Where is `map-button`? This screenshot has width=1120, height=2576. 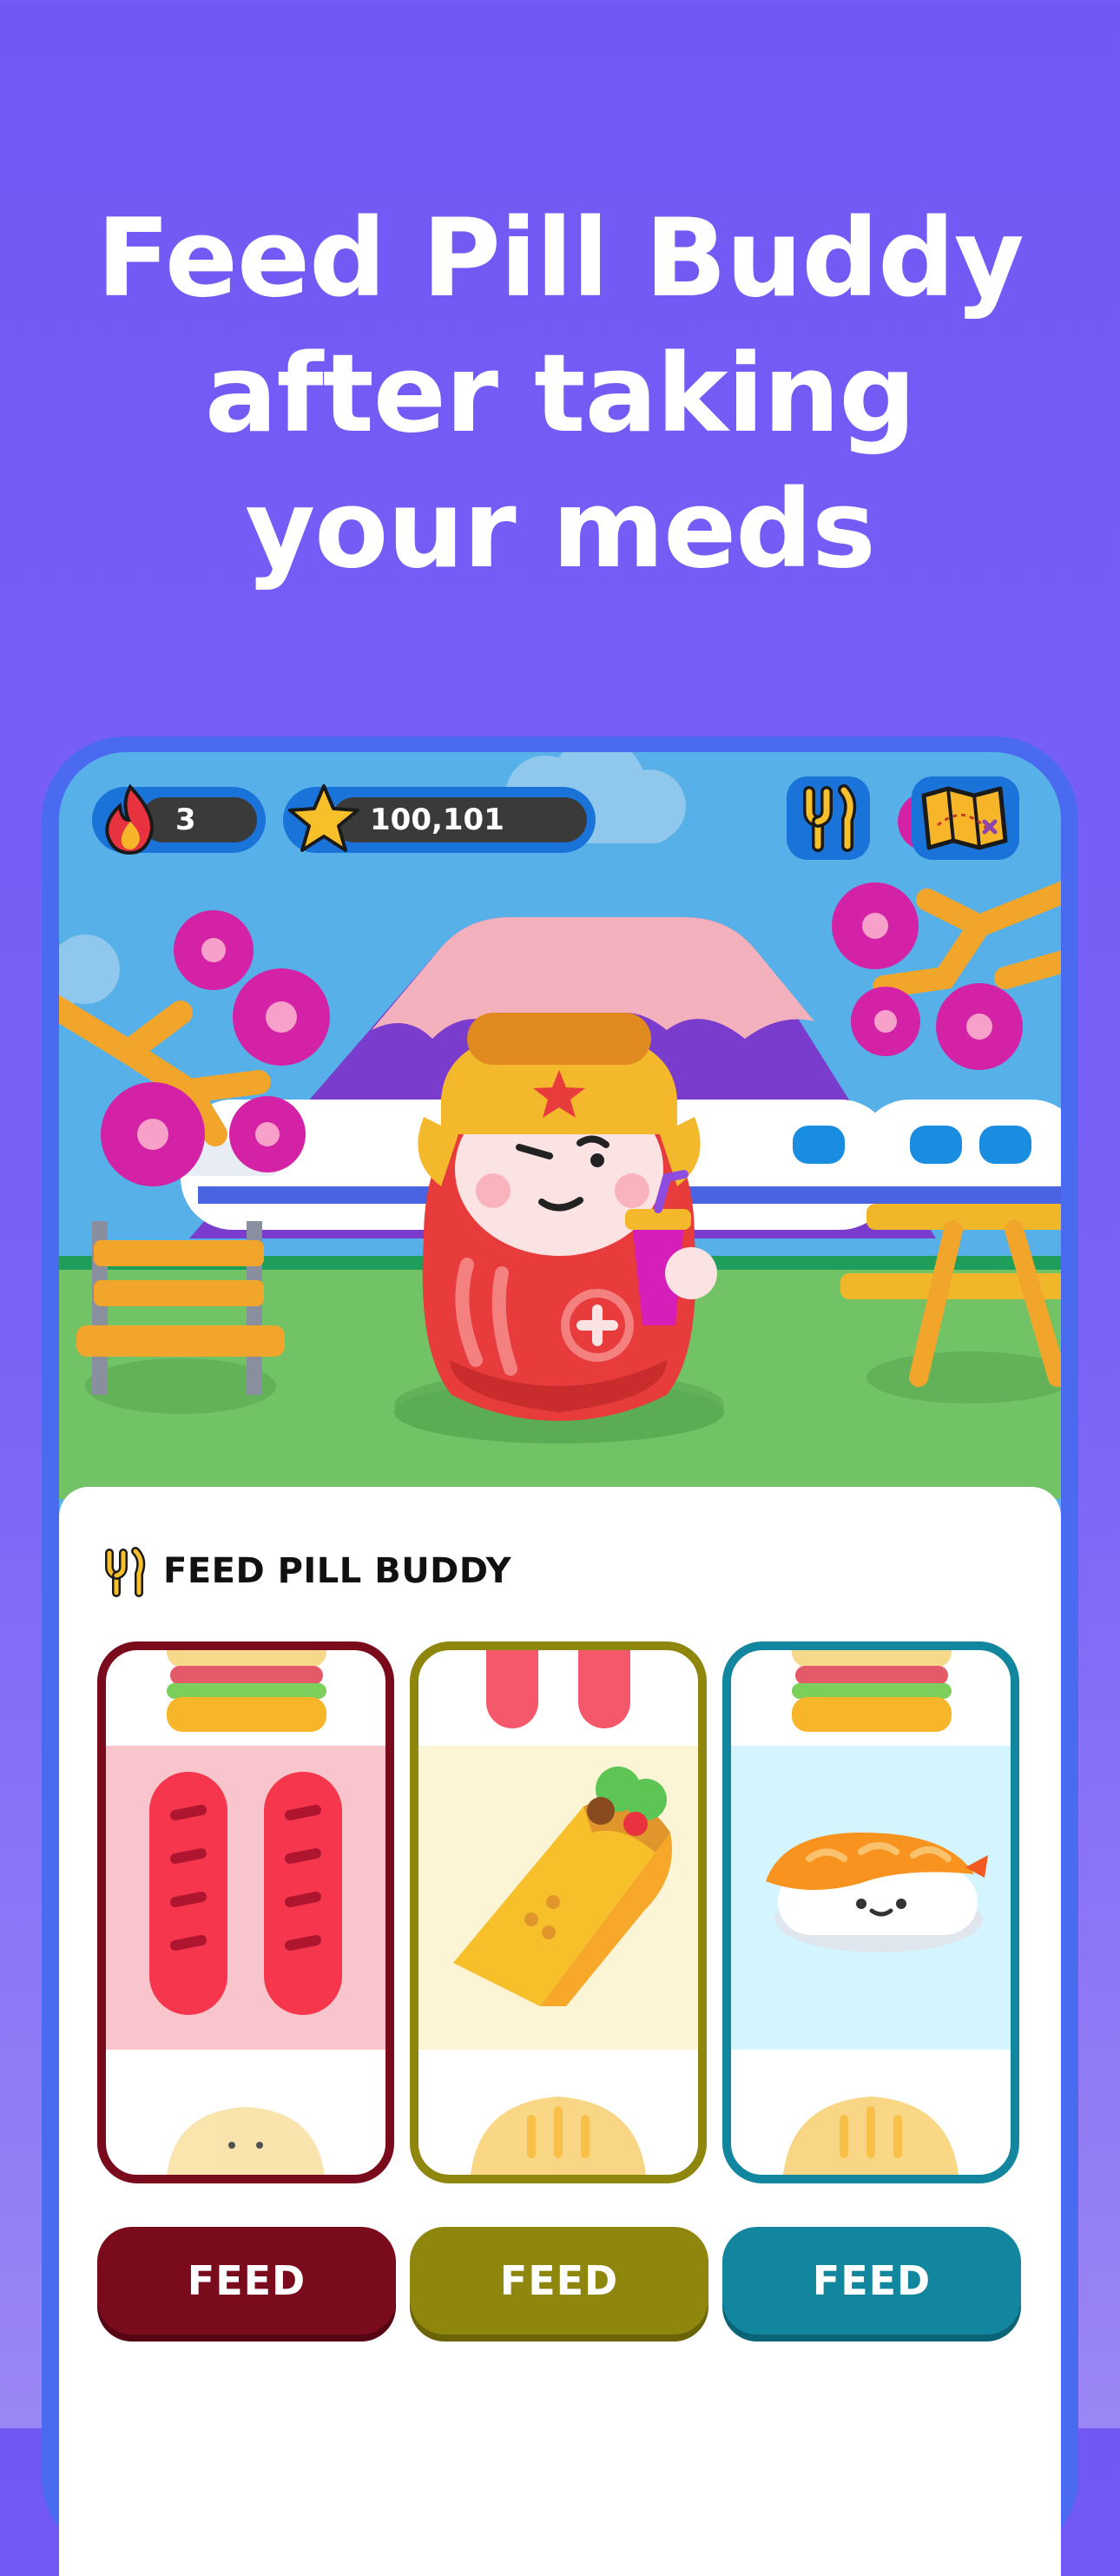
map-button is located at coordinates (965, 818).